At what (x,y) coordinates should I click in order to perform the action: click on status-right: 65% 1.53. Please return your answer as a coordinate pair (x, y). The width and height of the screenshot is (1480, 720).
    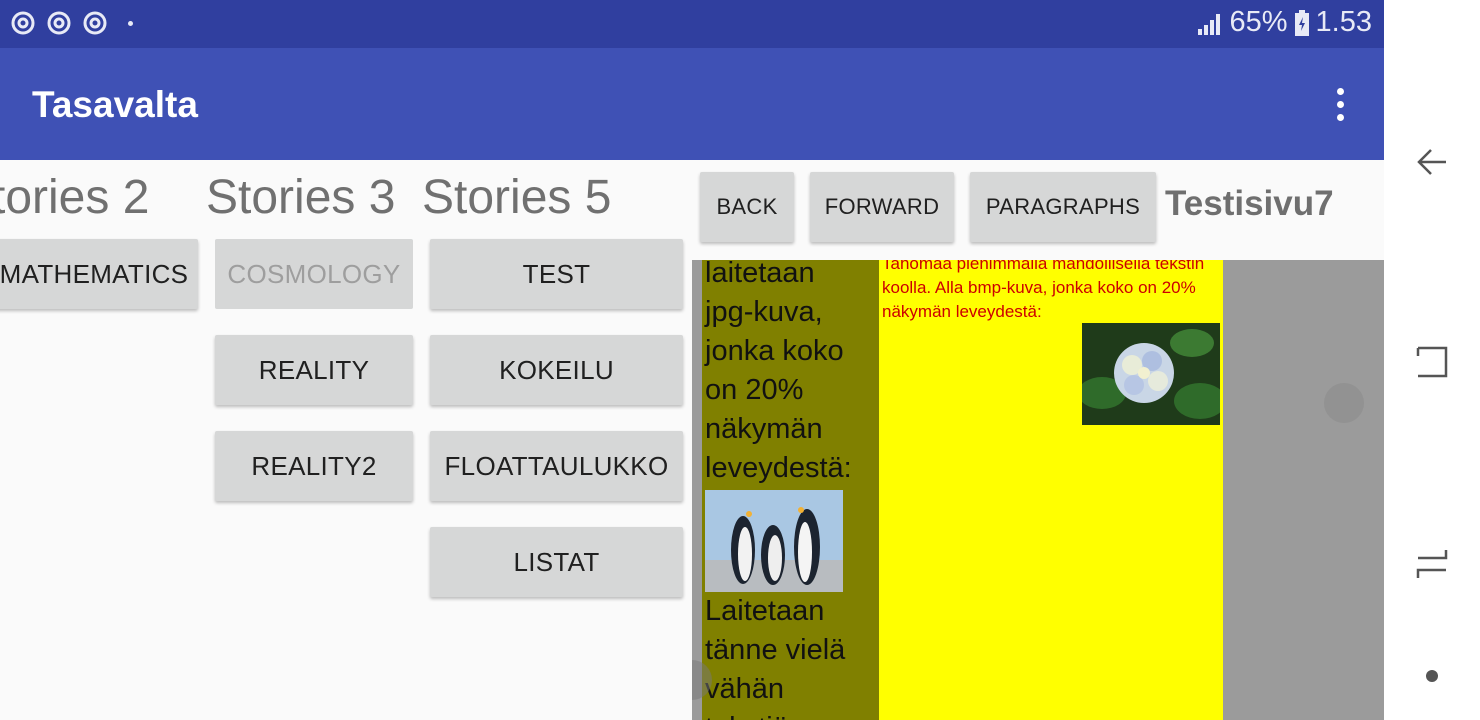
    Looking at the image, I should click on (1284, 22).